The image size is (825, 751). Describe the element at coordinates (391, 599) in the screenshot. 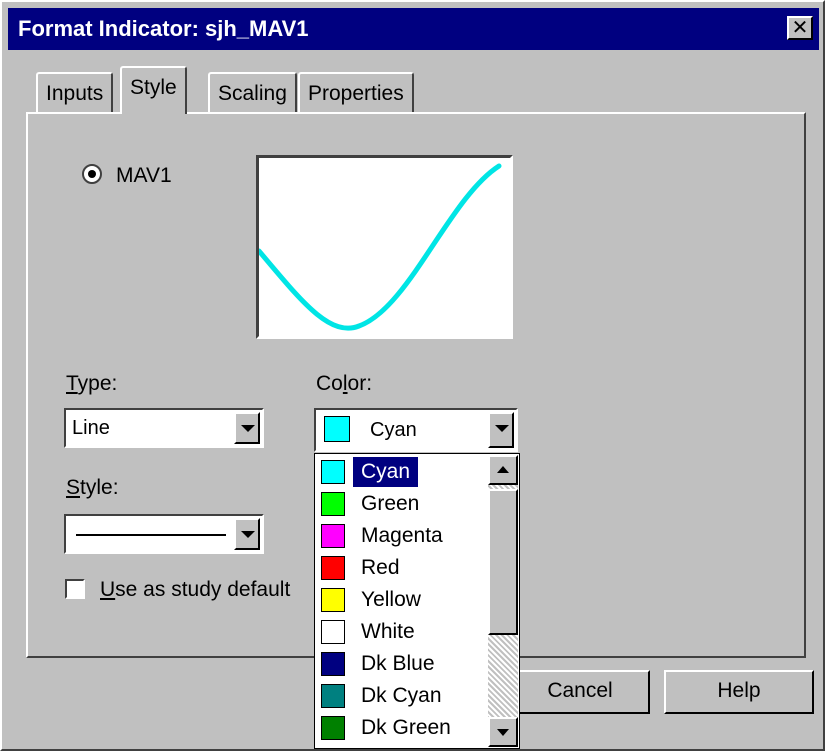

I see `color-option-label: Yellow` at that location.